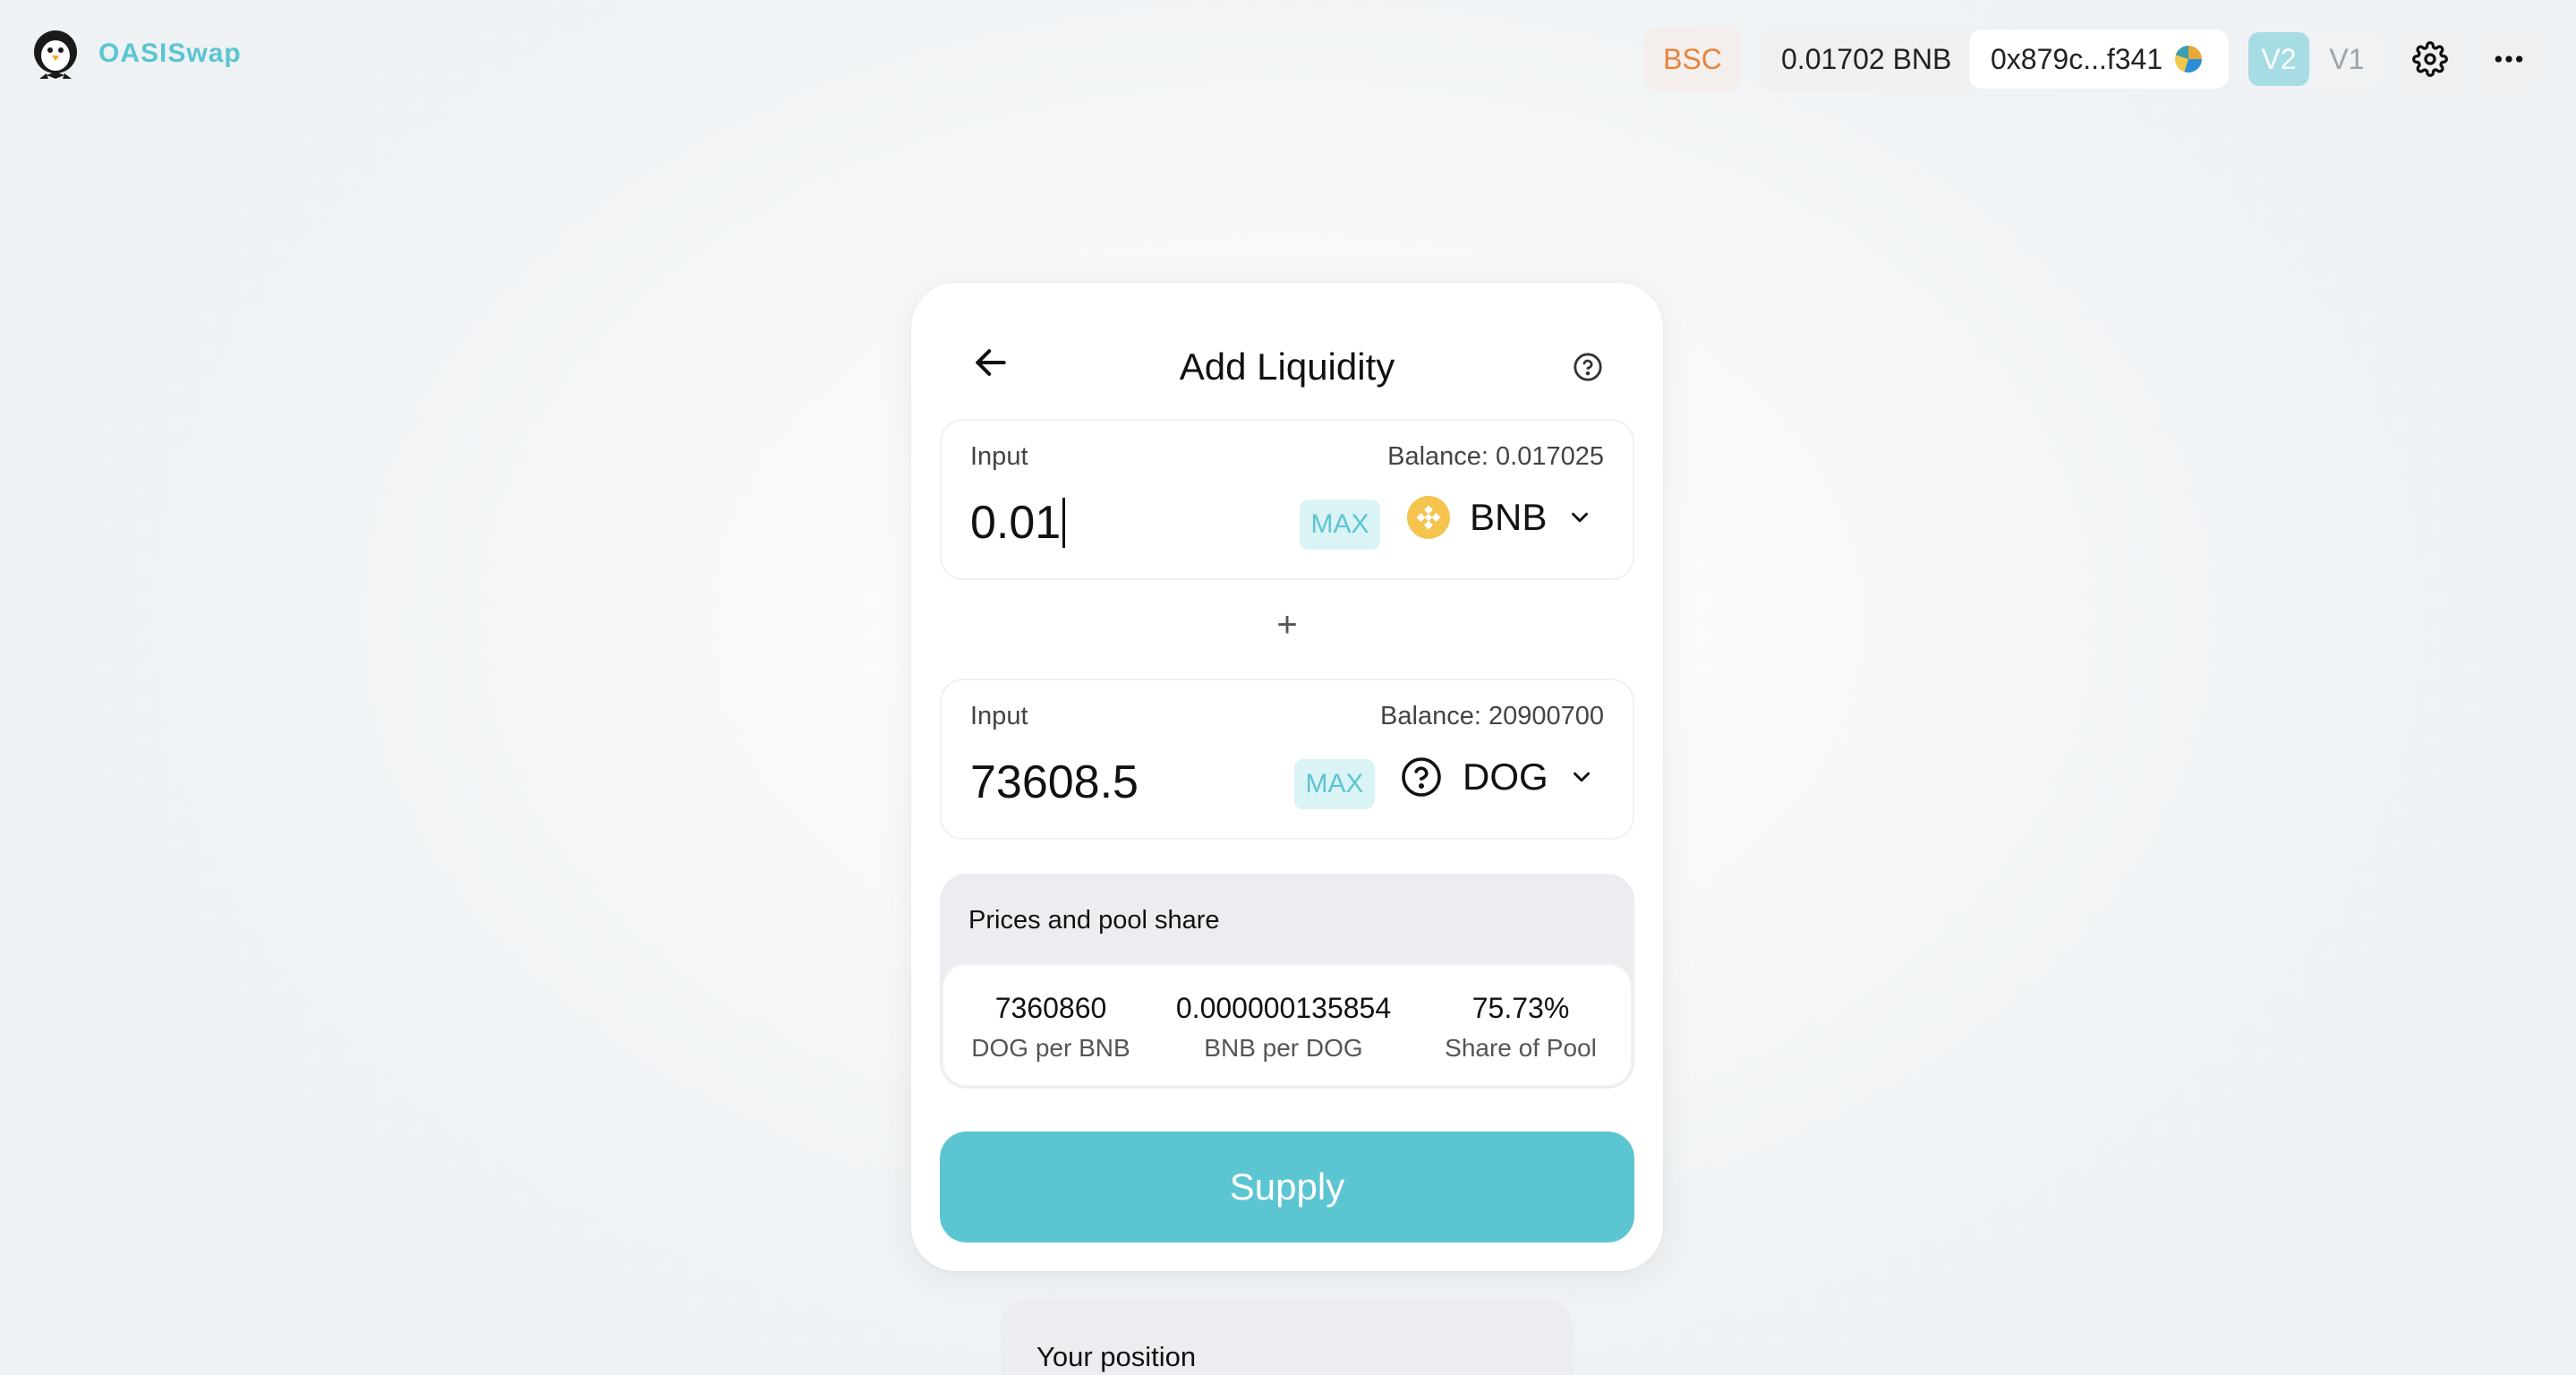 This screenshot has width=2576, height=1375. Describe the element at coordinates (2189, 60) in the screenshot. I see `wallet-avatar-icon` at that location.